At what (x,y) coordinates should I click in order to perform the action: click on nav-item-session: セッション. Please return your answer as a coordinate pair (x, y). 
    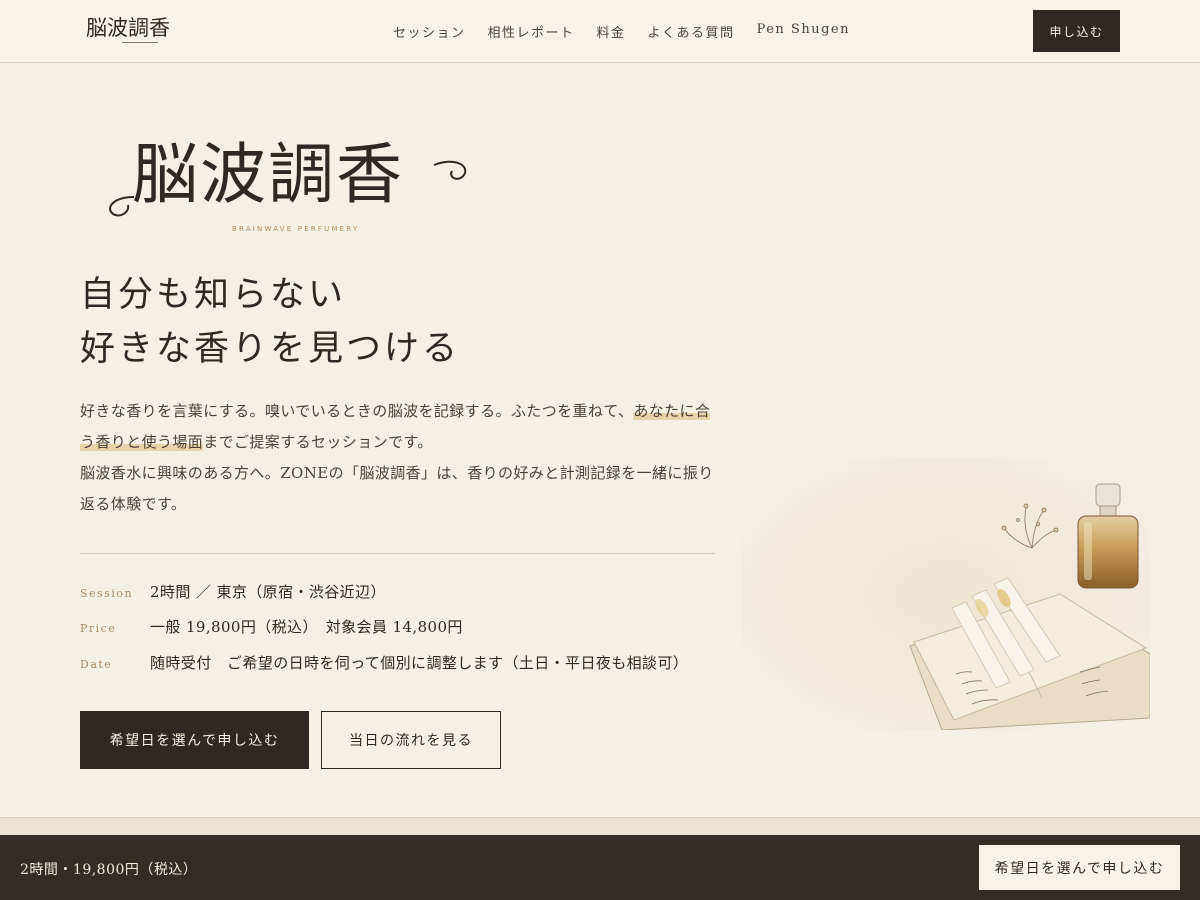
    Looking at the image, I should click on (429, 31).